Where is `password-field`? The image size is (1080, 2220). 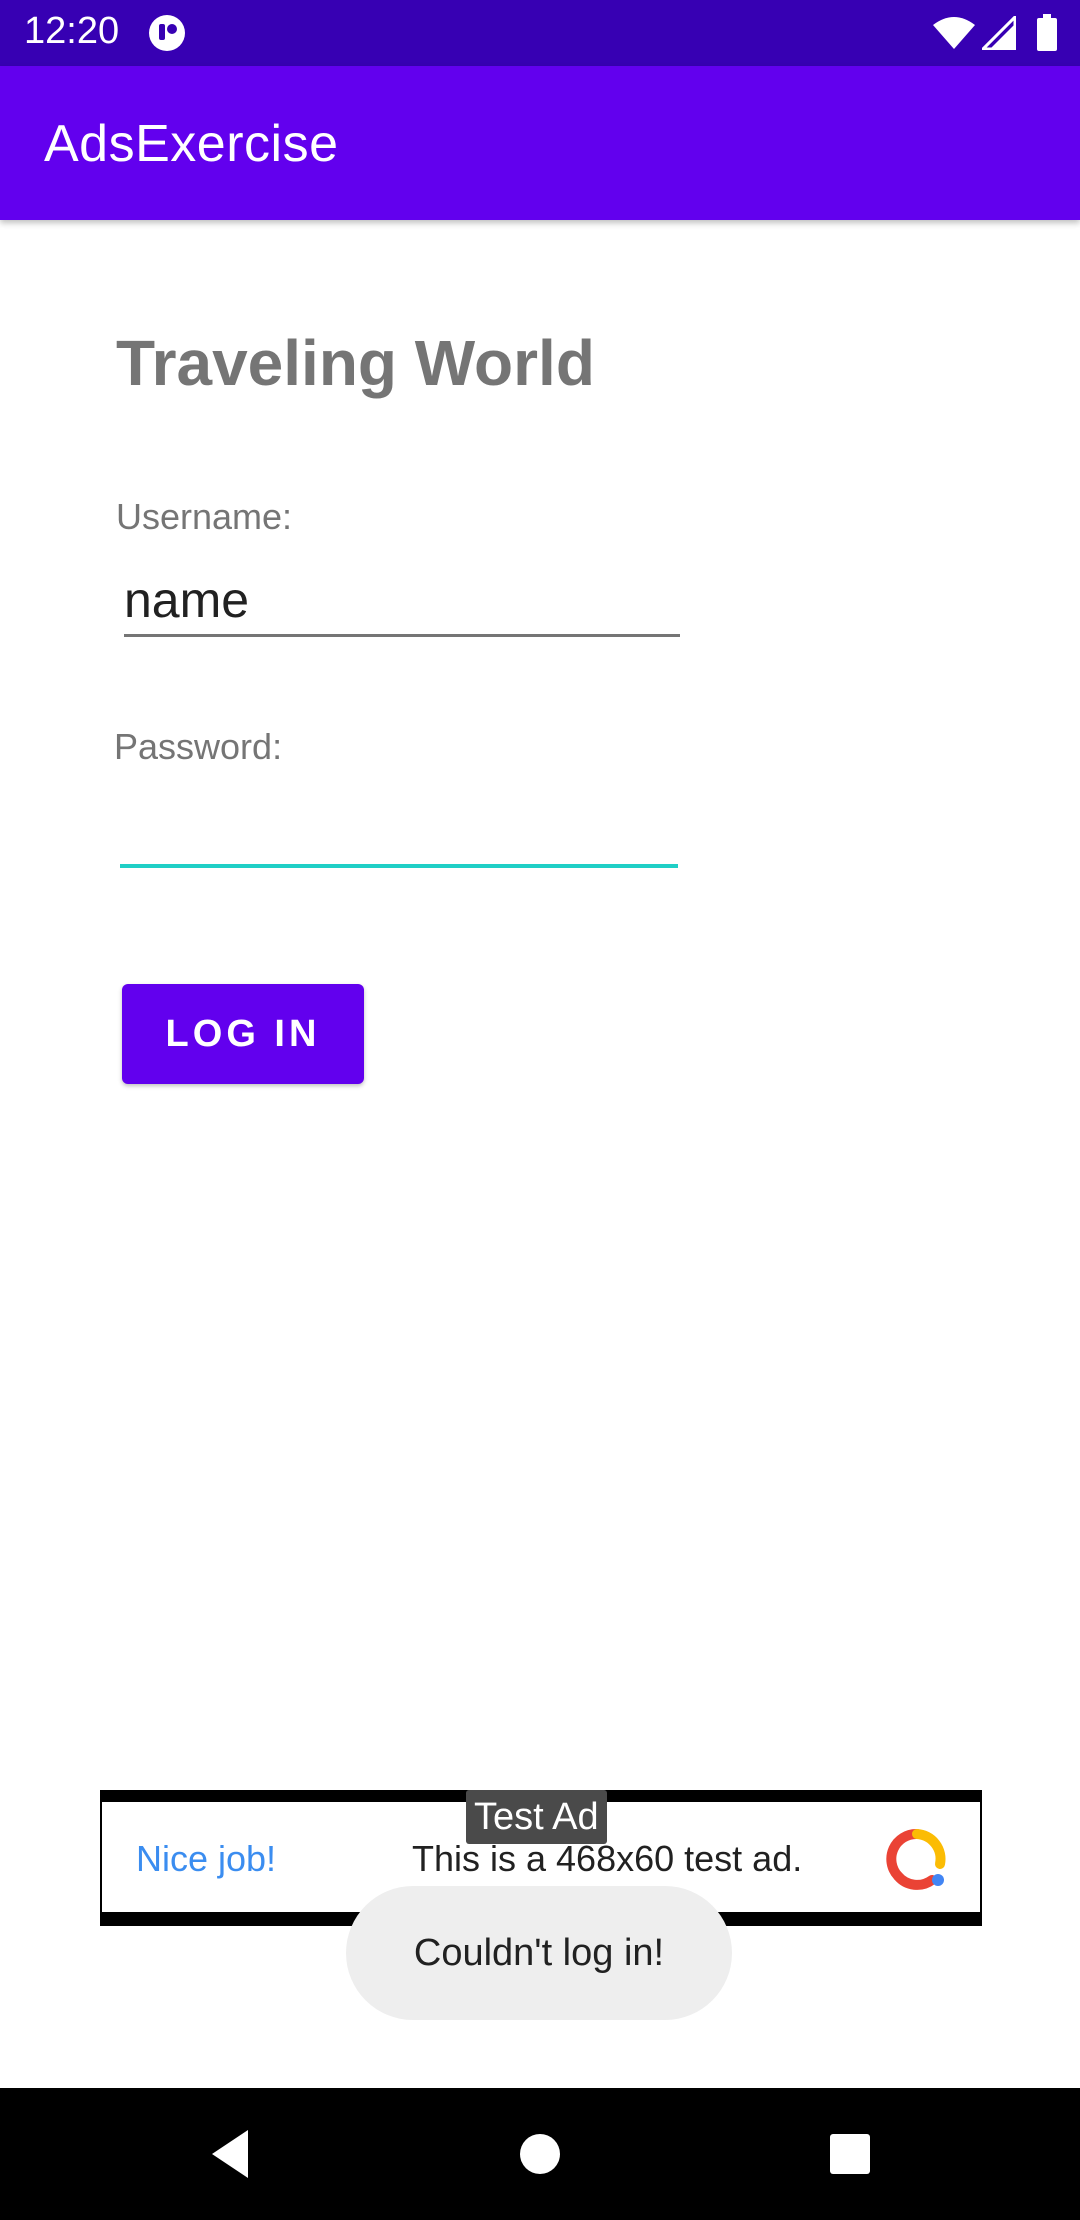
password-field is located at coordinates (399, 830).